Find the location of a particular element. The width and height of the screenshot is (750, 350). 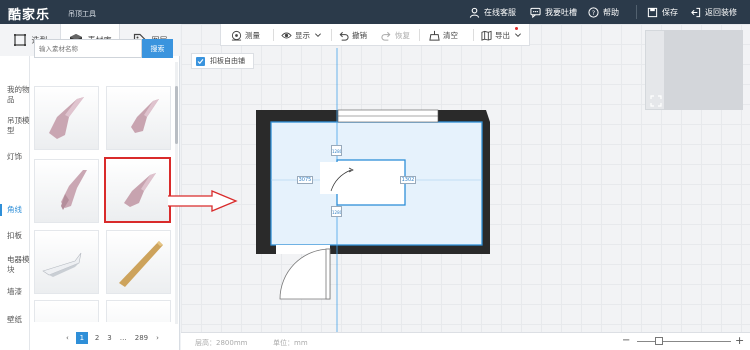

free-panel-layout-label: 扣板自由铺 is located at coordinates (227, 61).